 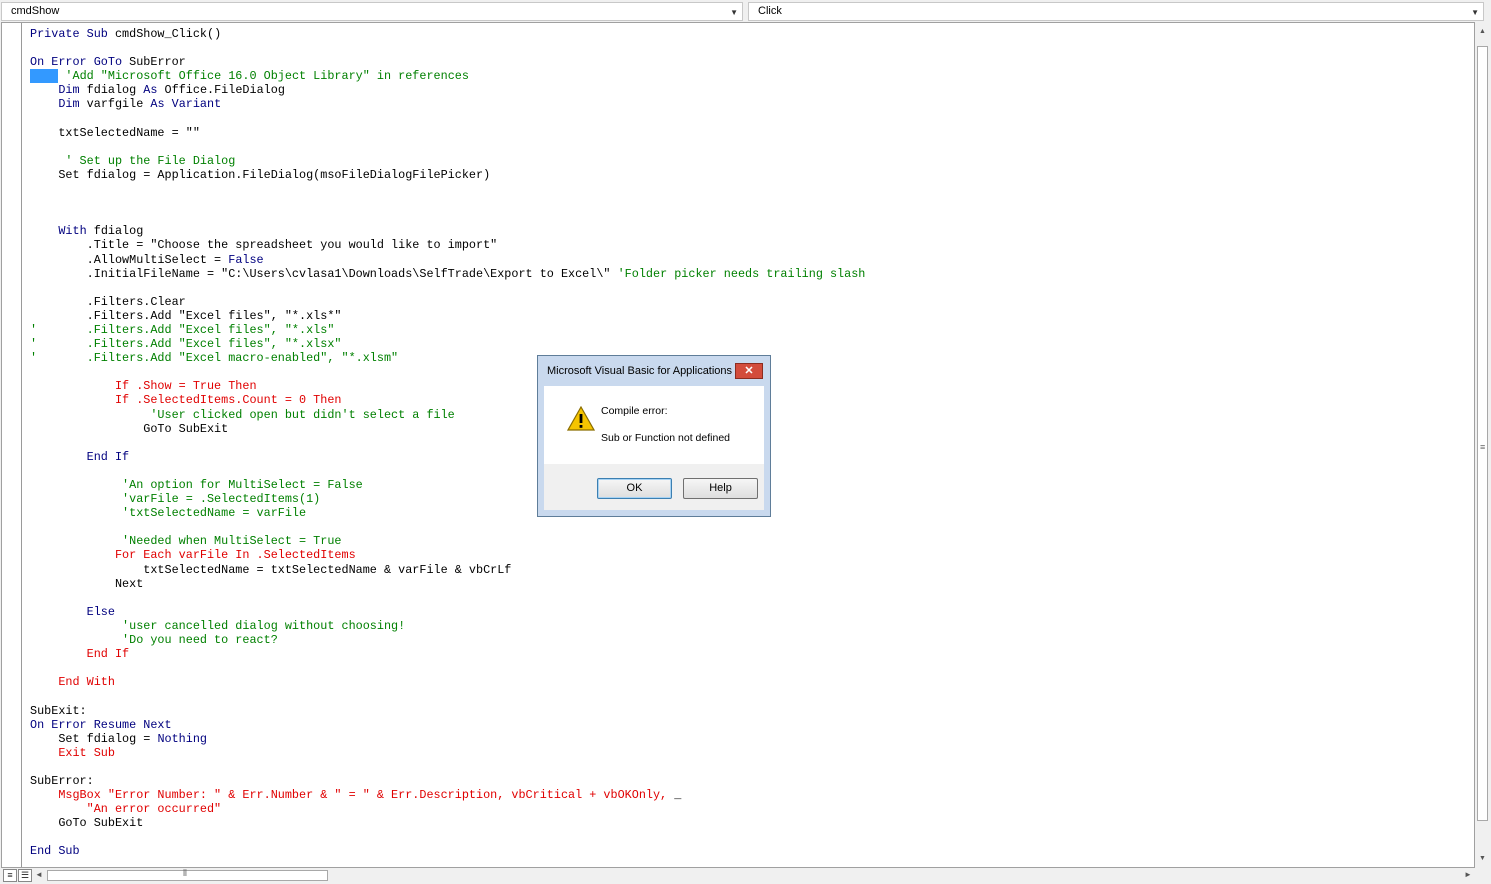 I want to click on close-icon: ✕, so click(x=749, y=371).